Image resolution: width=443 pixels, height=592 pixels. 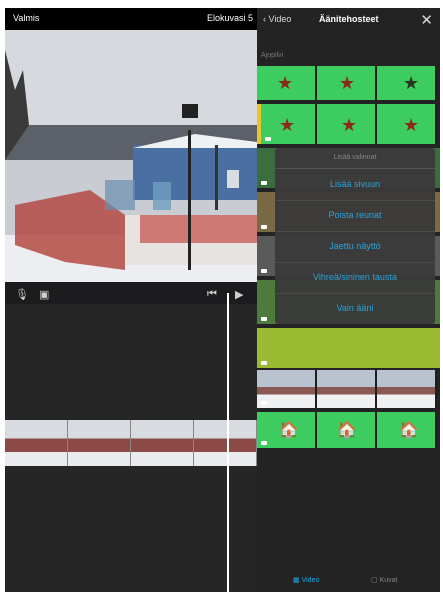 I want to click on panel-header: ‹ Video Äänitehosteet ✕, so click(x=348, y=20).